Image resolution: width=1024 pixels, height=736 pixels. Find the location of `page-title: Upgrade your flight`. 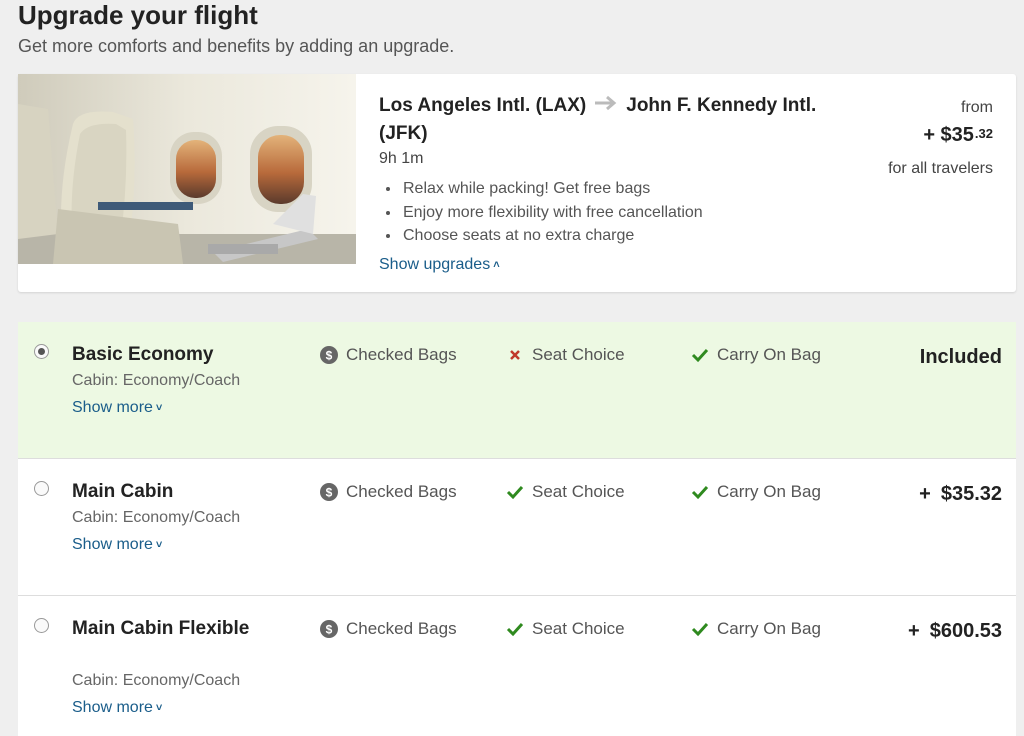

page-title: Upgrade your flight is located at coordinates (138, 15).